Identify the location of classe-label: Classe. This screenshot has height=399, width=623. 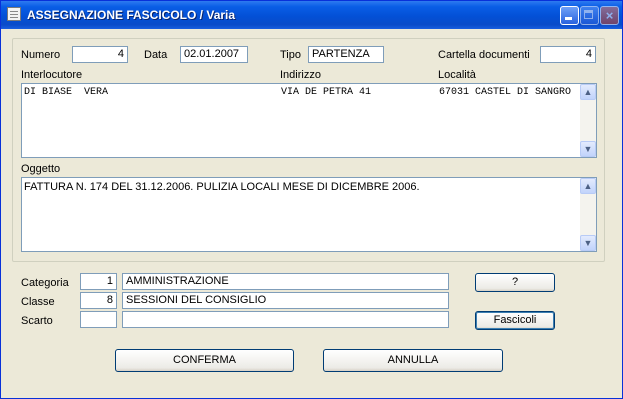
(38, 302).